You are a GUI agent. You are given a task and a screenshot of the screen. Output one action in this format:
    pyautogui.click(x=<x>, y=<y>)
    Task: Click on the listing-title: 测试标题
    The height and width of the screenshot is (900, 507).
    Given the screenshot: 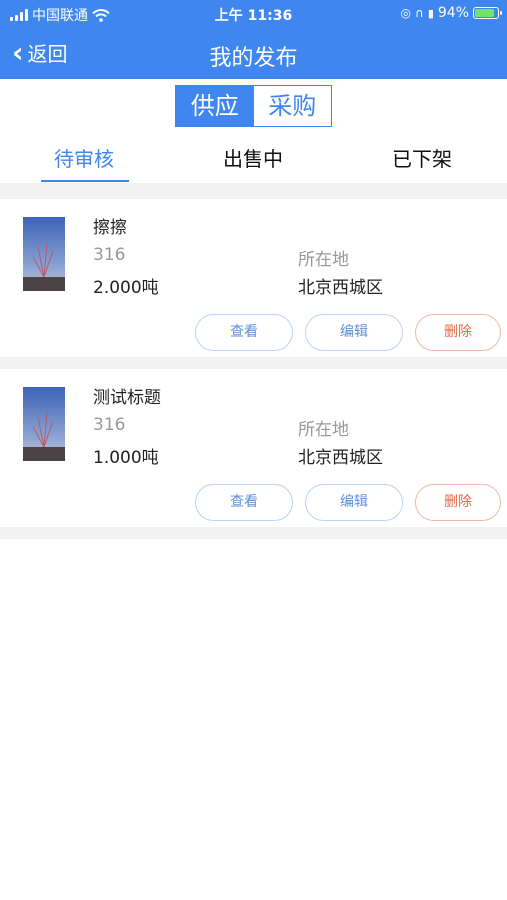 What is the action you would take?
    pyautogui.click(x=127, y=398)
    